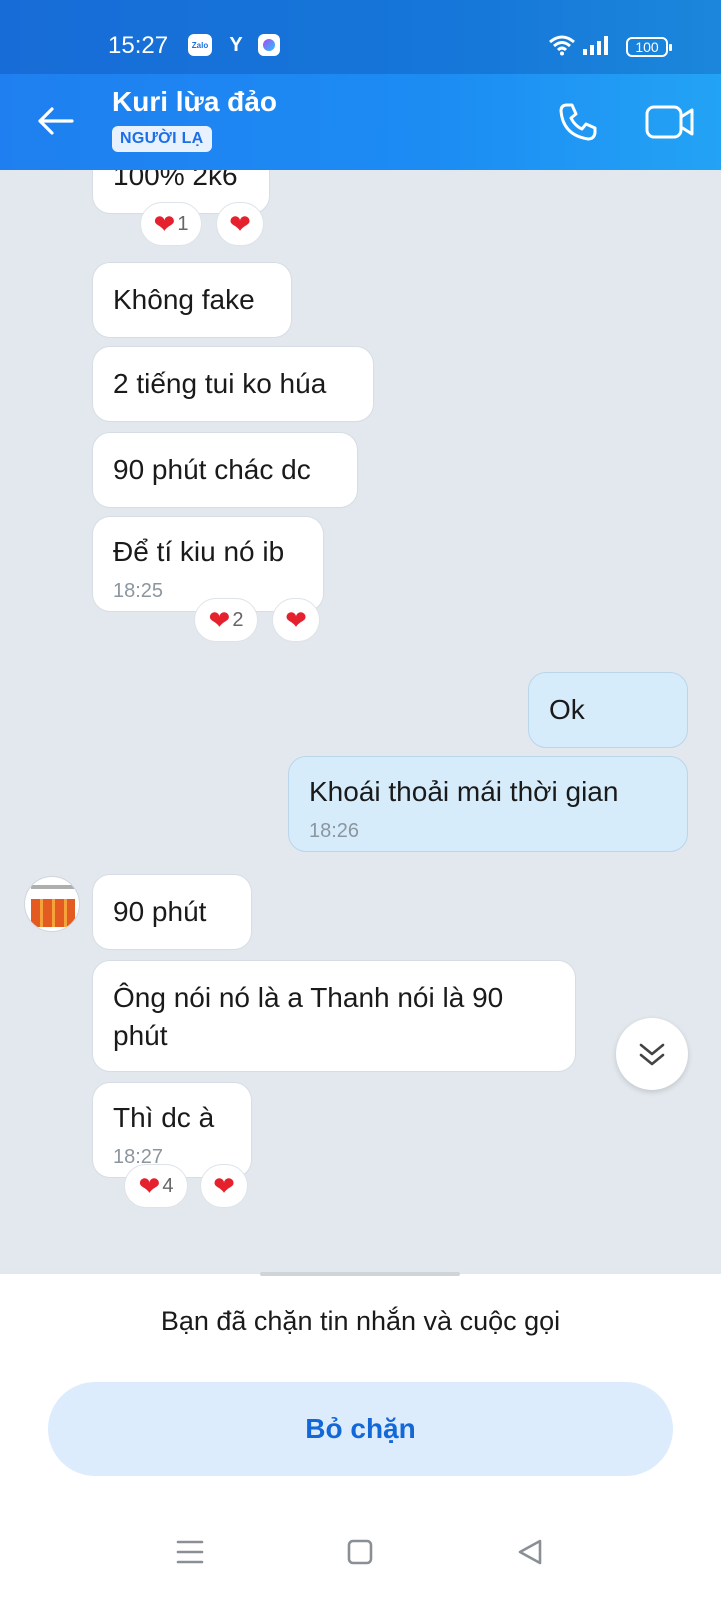 The height and width of the screenshot is (1600, 721). Describe the element at coordinates (160, 911) in the screenshot. I see `message-text: 90 phút` at that location.